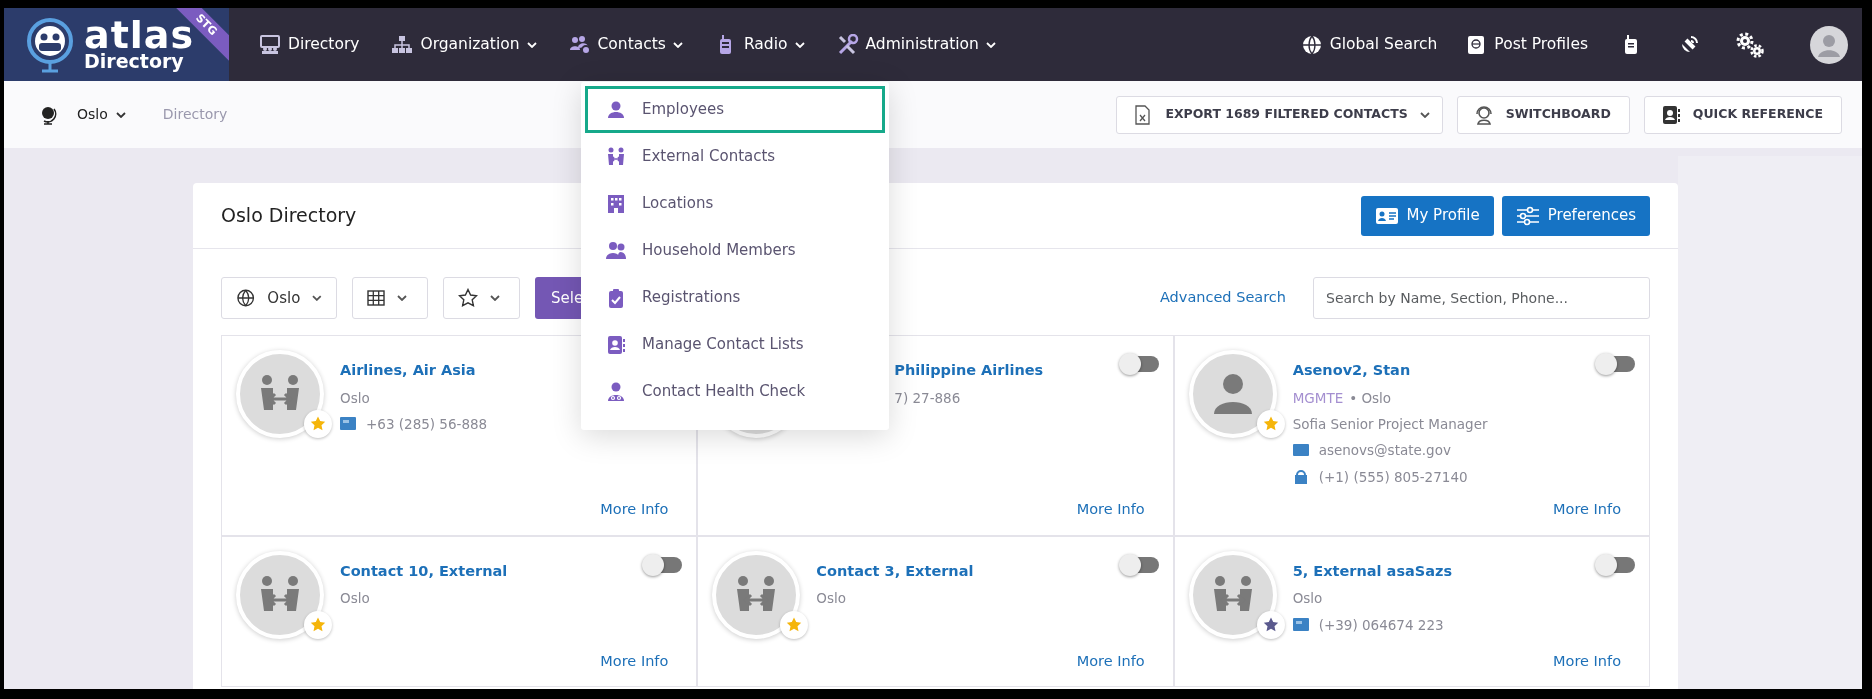  What do you see at coordinates (464, 44) in the screenshot?
I see `nav-menu-item: Organization` at bounding box center [464, 44].